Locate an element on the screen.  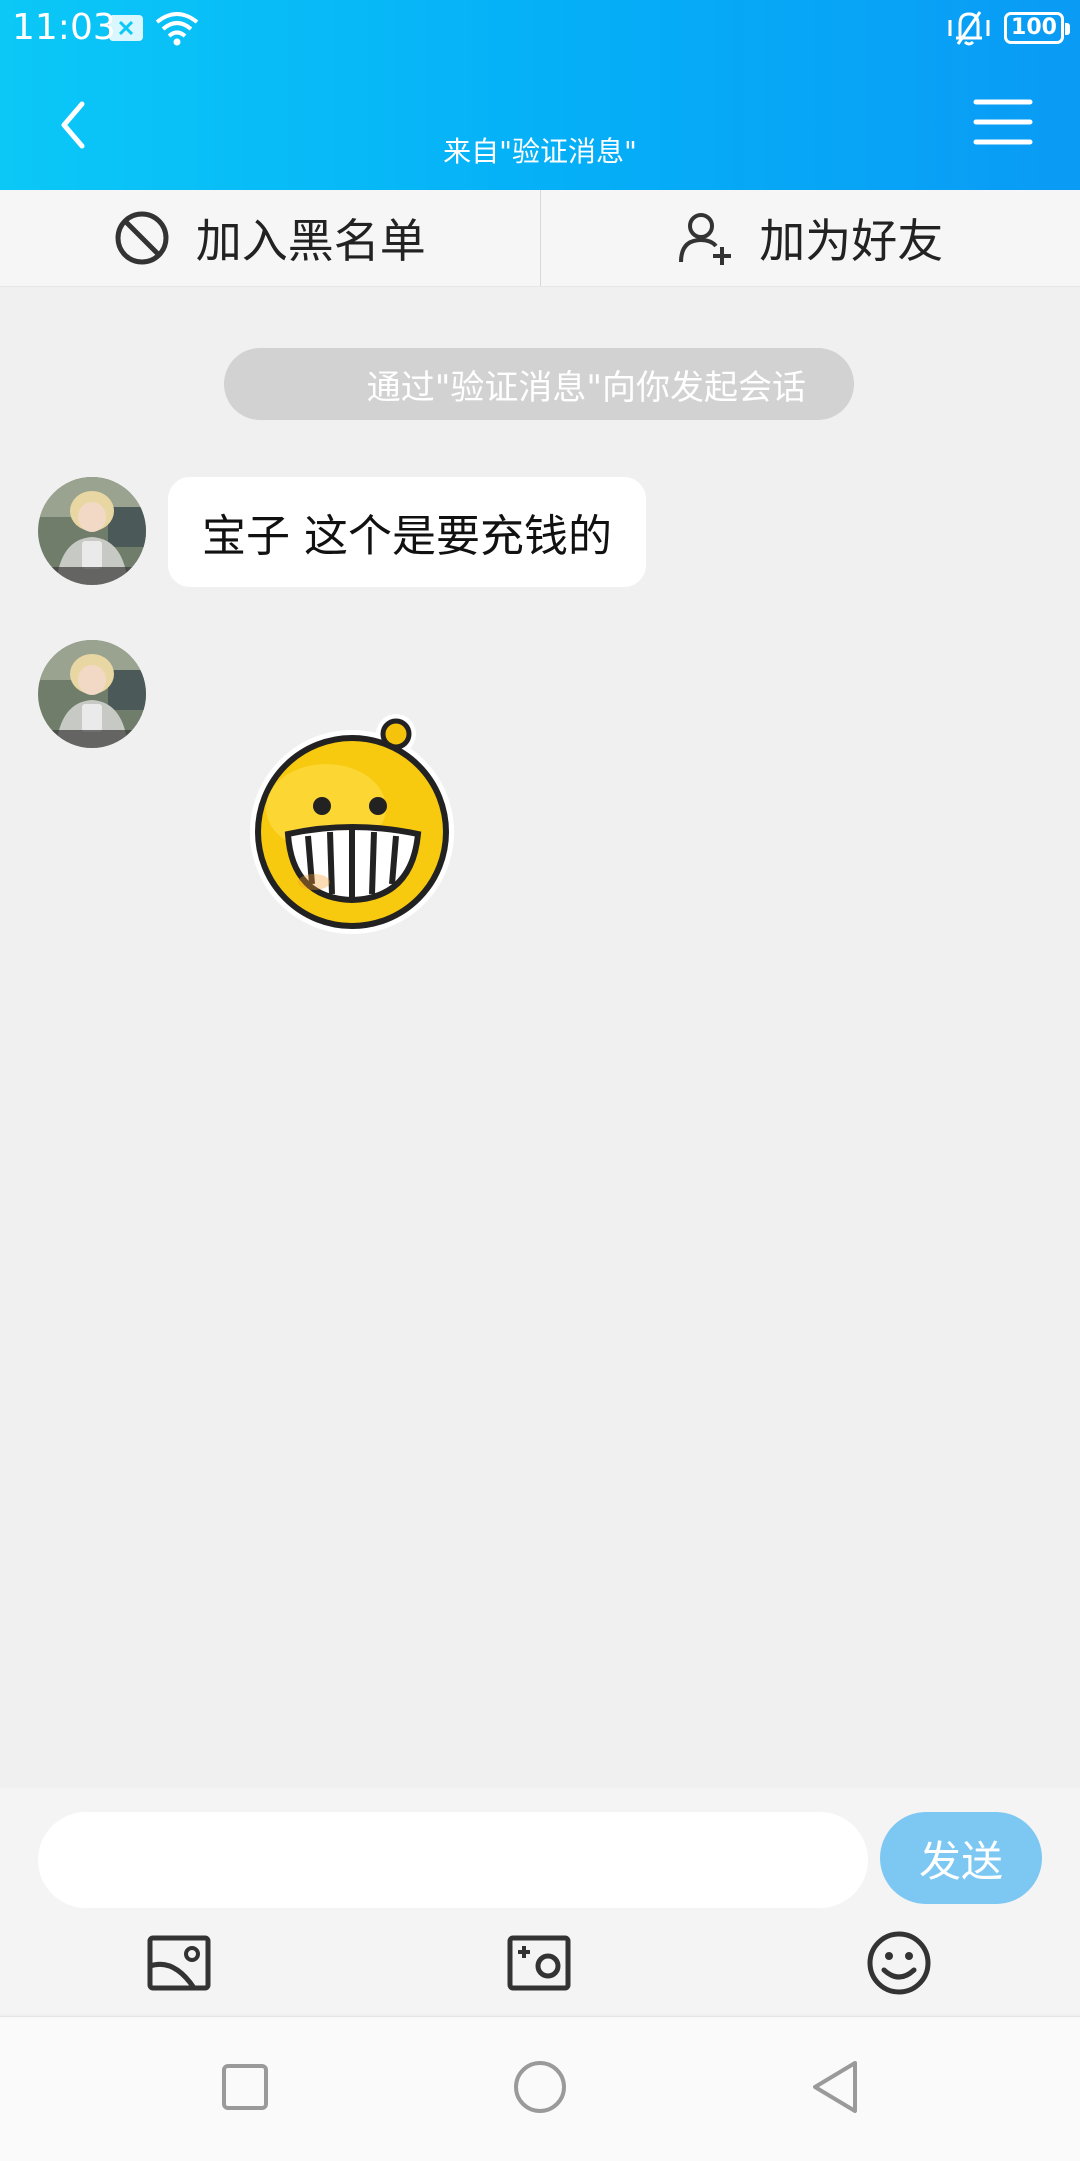
battery-level: 100 is located at coordinates (1034, 27).